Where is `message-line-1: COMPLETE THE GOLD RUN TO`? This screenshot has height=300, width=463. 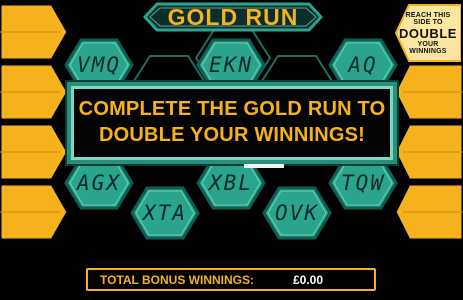 message-line-1: COMPLETE THE GOLD RUN TO is located at coordinates (232, 109).